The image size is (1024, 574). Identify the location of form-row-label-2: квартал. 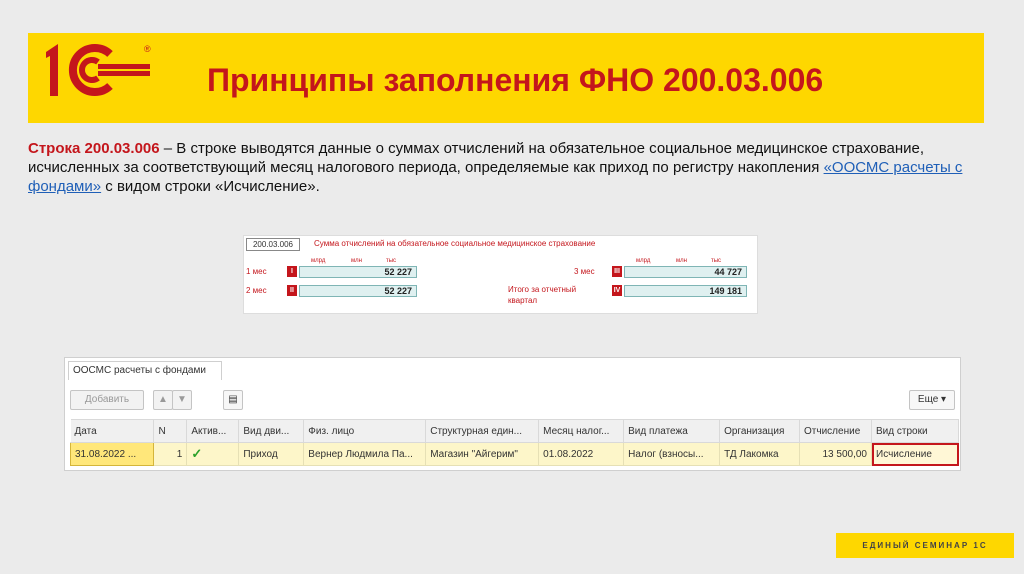
(523, 300).